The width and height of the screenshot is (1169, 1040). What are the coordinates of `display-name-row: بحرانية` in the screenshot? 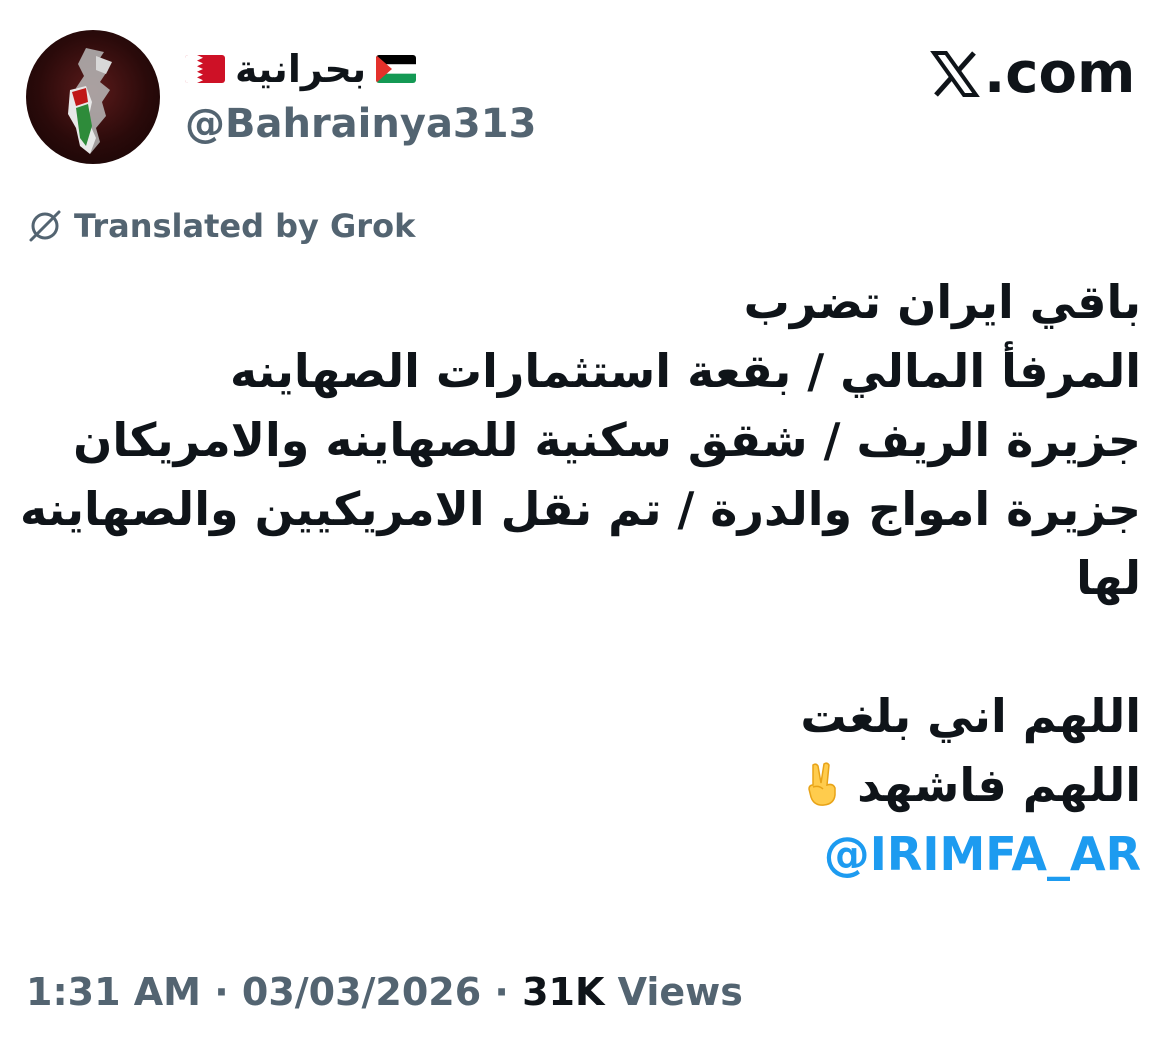 It's located at (301, 69).